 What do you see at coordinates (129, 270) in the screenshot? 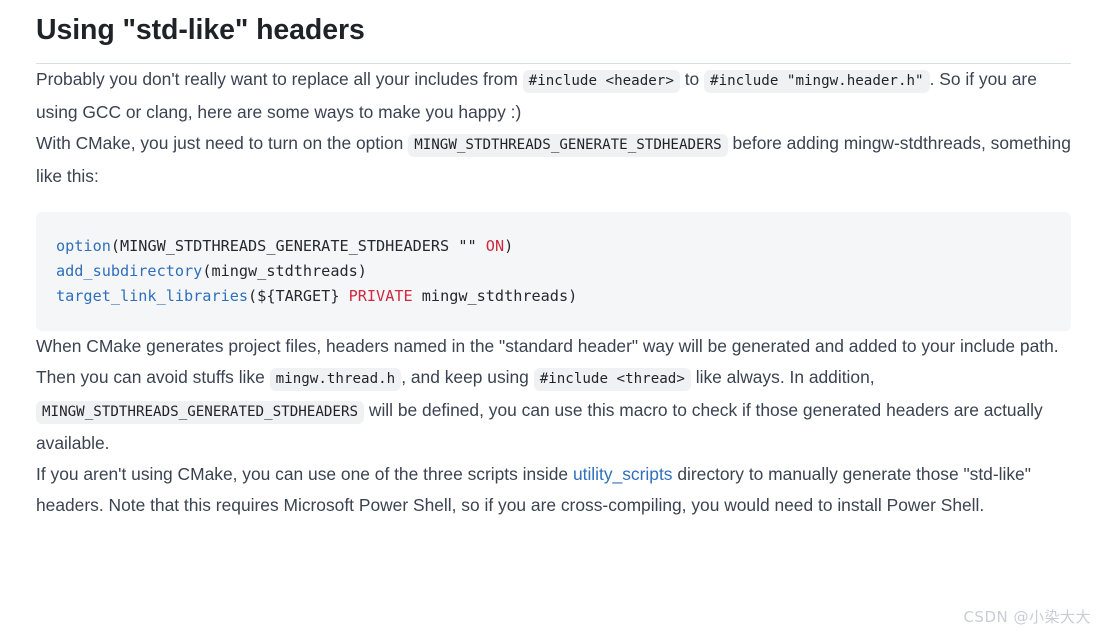
I see `code-token: add_subdirectory` at bounding box center [129, 270].